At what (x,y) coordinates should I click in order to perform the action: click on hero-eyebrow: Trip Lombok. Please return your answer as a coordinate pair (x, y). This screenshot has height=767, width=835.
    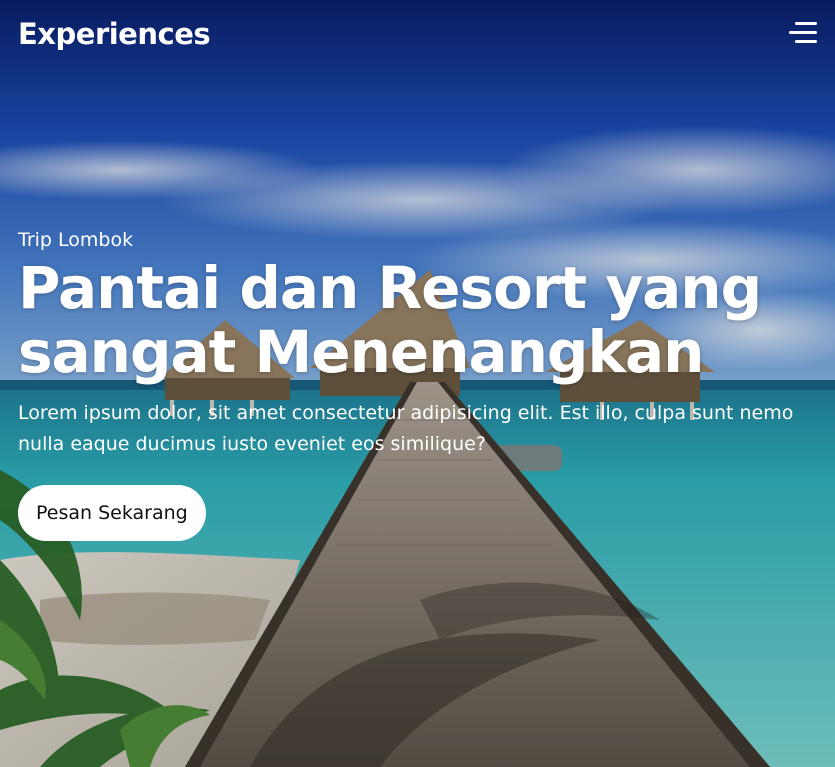
    Looking at the image, I should click on (76, 240).